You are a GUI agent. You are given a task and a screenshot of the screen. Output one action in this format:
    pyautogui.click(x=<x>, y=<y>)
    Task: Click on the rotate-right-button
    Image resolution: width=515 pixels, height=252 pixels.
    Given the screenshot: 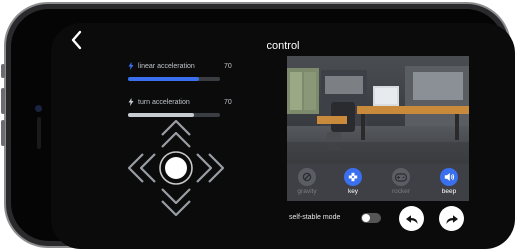 What is the action you would take?
    pyautogui.click(x=451, y=218)
    